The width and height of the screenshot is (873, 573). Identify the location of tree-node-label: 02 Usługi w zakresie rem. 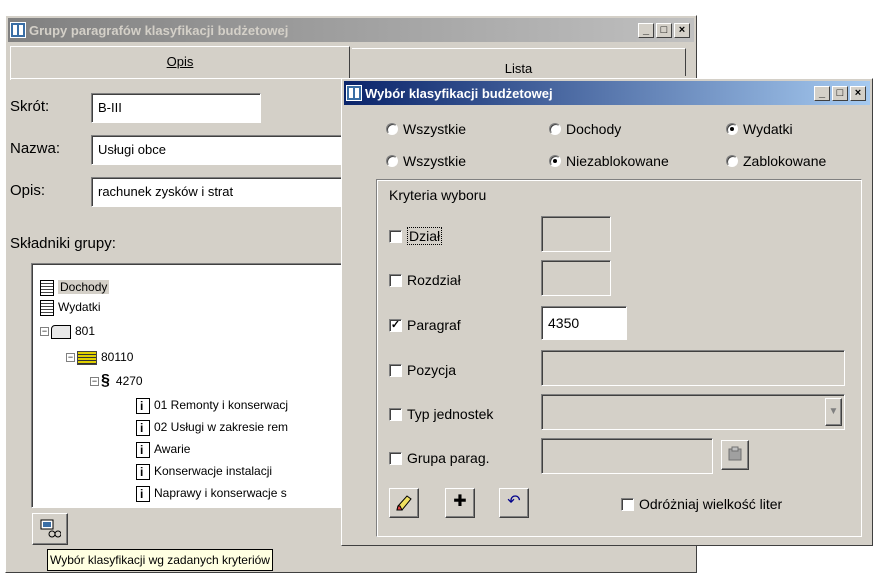
(221, 427).